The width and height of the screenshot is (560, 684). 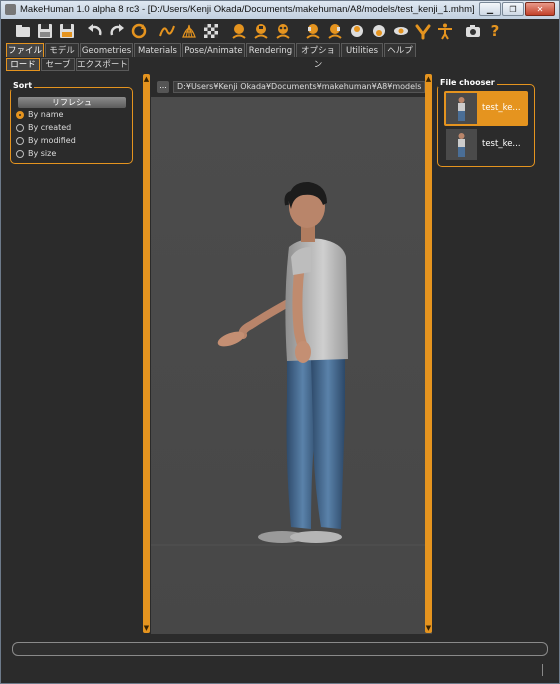 I want to click on undo-icon, so click(x=95, y=31).